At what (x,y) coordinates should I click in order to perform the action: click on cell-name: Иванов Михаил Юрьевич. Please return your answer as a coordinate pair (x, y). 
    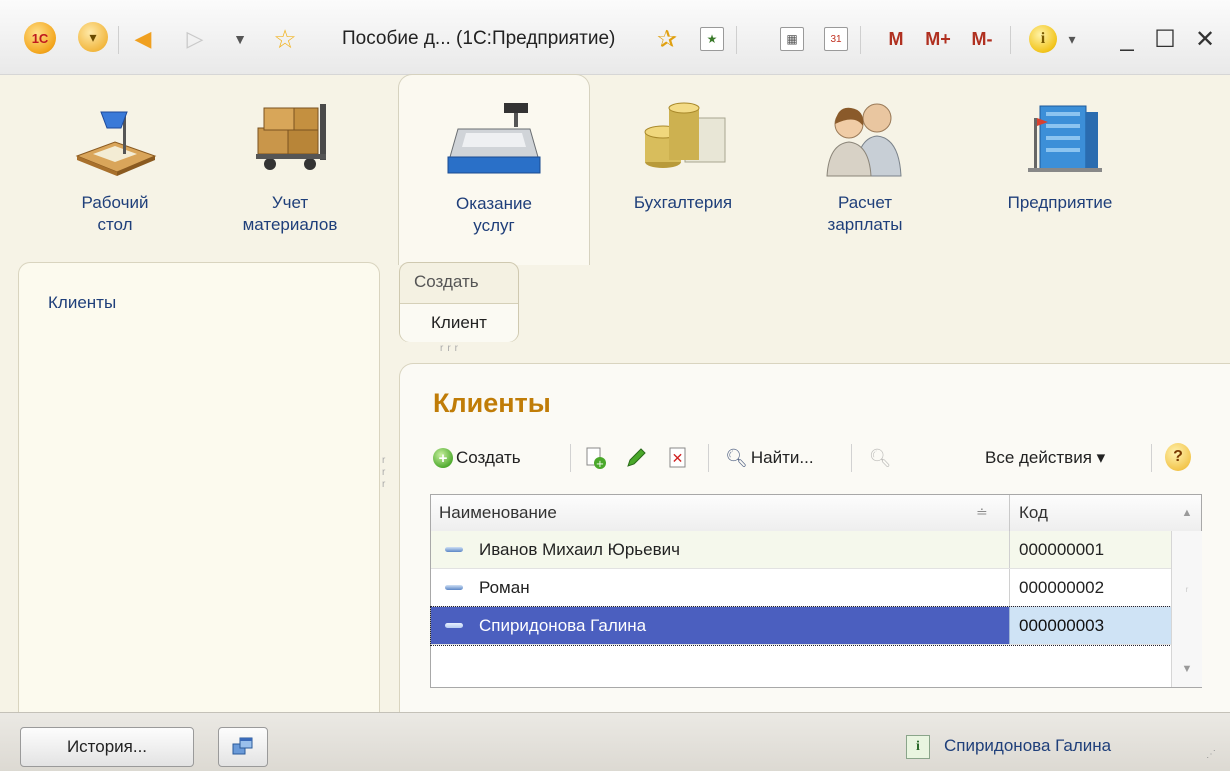
    Looking at the image, I should click on (579, 549).